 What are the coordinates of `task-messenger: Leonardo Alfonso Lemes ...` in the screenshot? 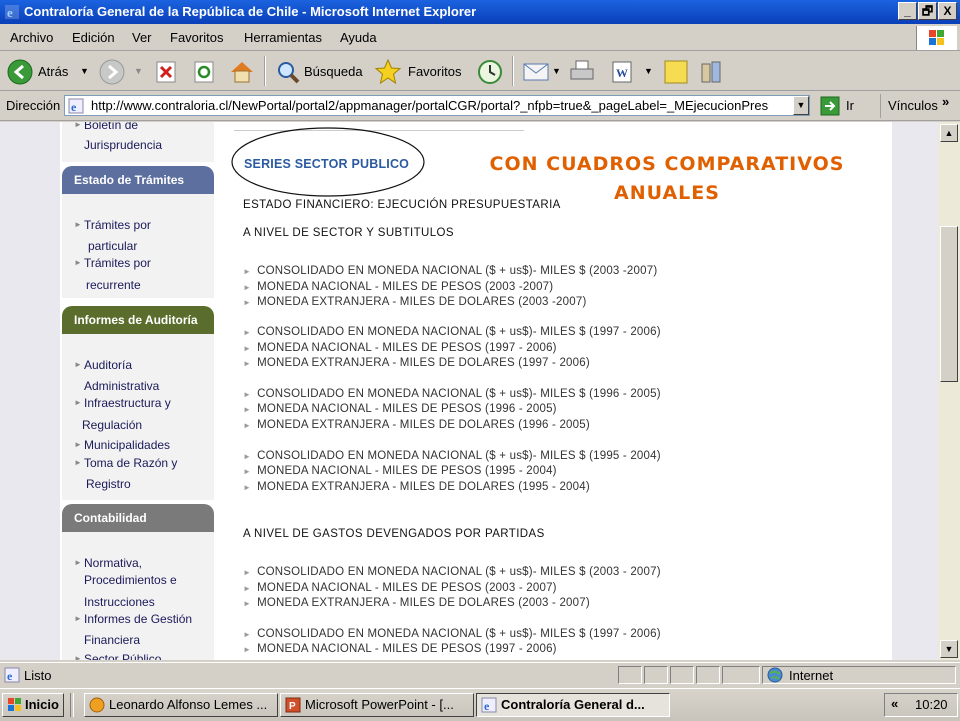 It's located at (181, 705).